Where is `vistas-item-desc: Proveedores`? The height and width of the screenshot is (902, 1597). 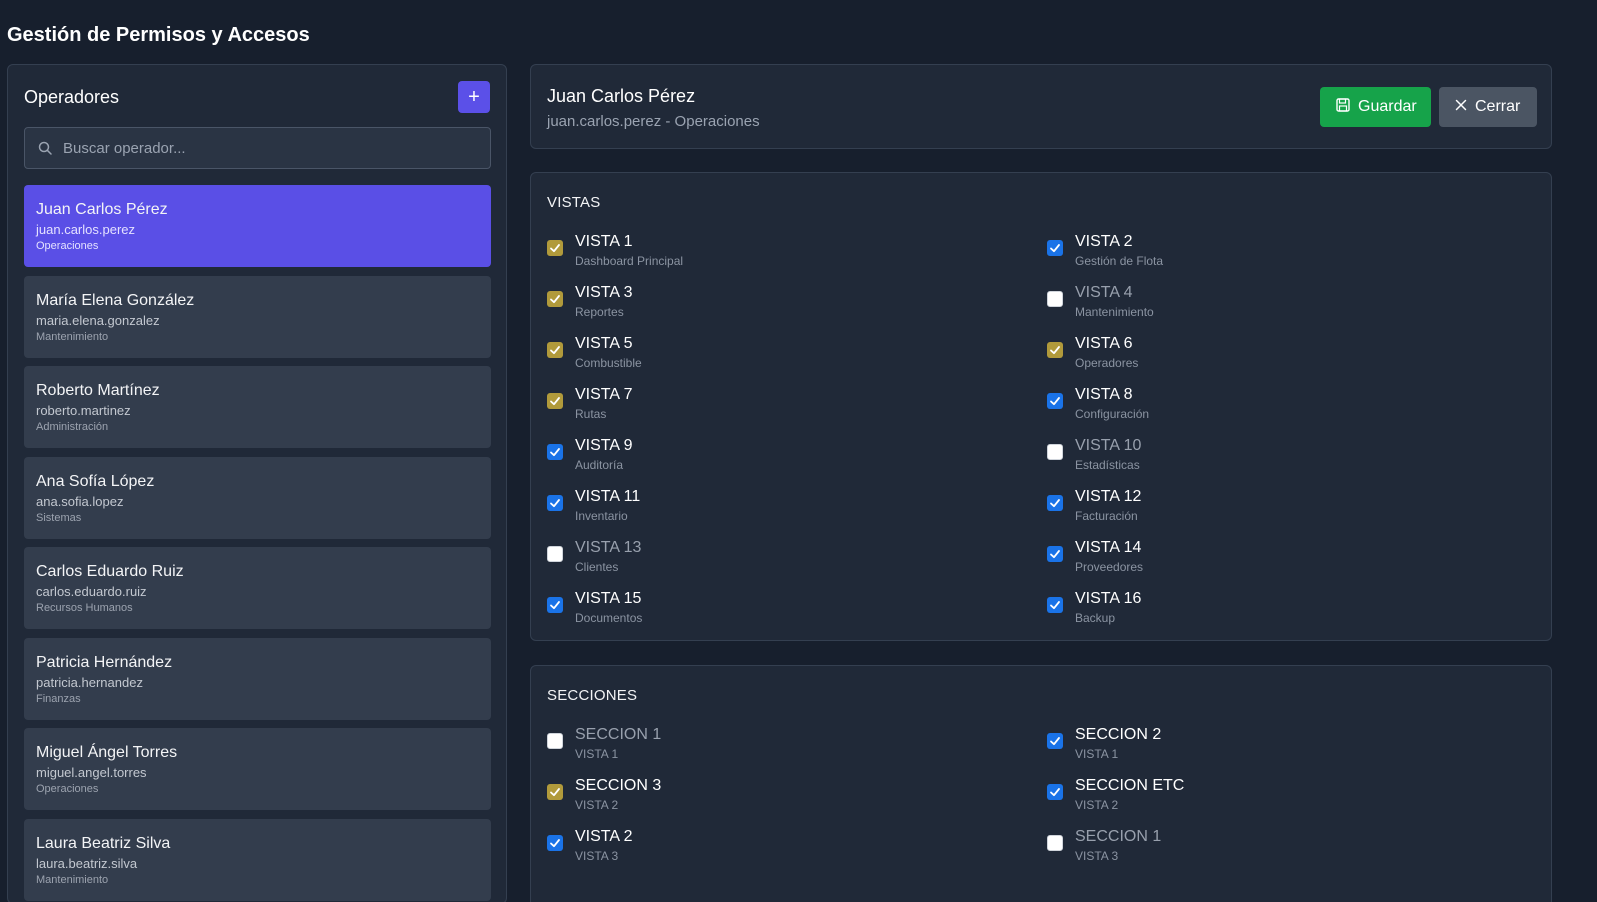 vistas-item-desc: Proveedores is located at coordinates (1109, 567).